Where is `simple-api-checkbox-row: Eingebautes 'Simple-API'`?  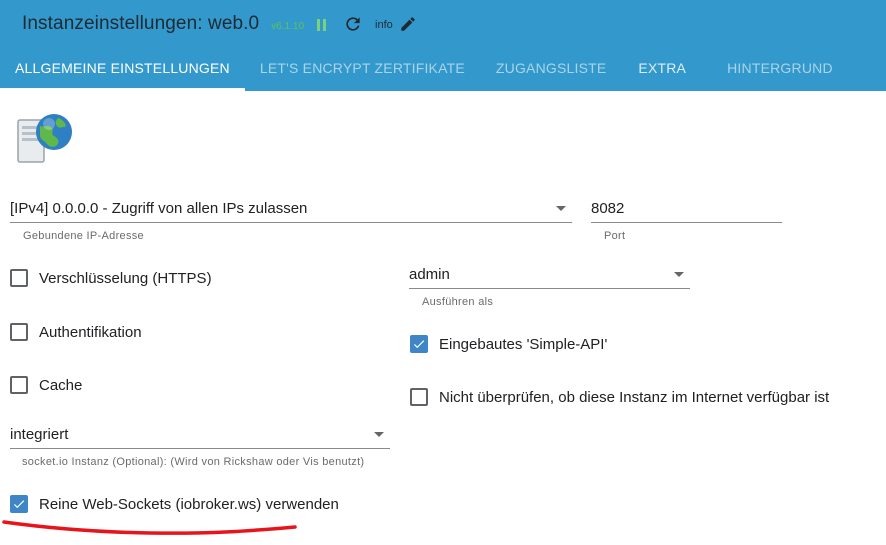 simple-api-checkbox-row: Eingebautes 'Simple-API' is located at coordinates (508, 344).